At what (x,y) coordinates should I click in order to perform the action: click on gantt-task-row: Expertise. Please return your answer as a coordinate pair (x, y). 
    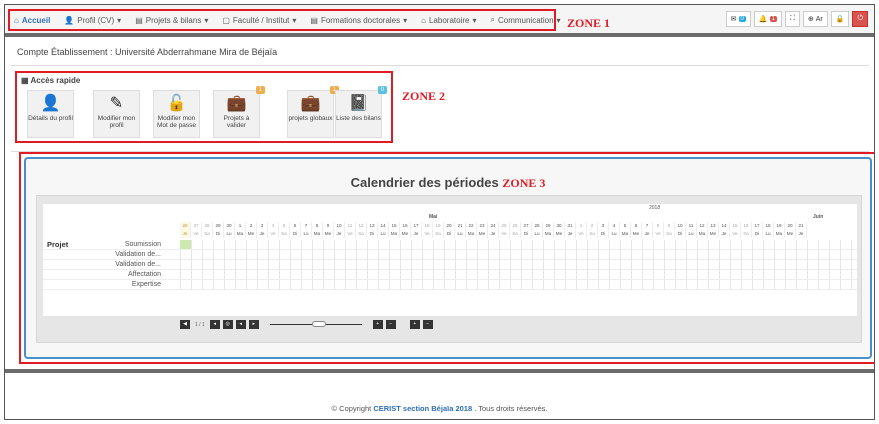
    Looking at the image, I should click on (450, 285).